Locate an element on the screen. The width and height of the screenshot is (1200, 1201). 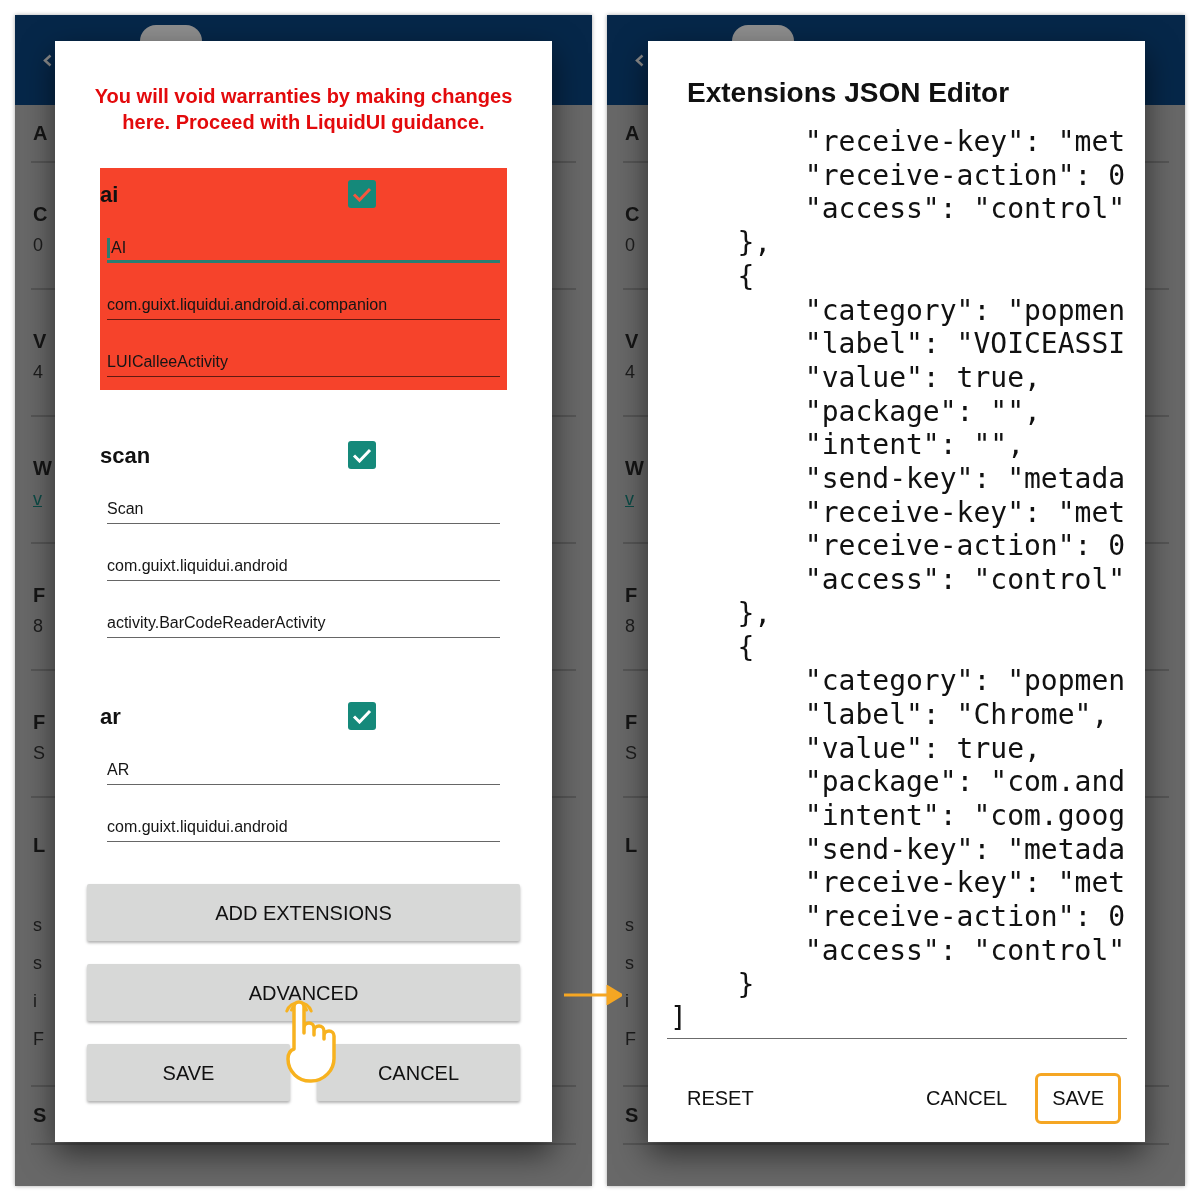
text-field: AR is located at coordinates (303, 772).